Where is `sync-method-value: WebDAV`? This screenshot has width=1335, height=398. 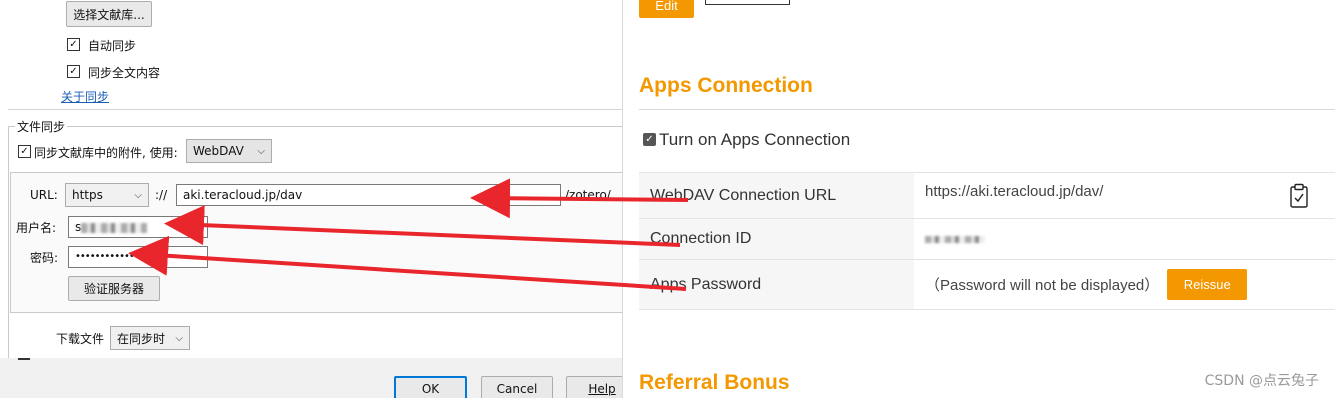 sync-method-value: WebDAV is located at coordinates (218, 151).